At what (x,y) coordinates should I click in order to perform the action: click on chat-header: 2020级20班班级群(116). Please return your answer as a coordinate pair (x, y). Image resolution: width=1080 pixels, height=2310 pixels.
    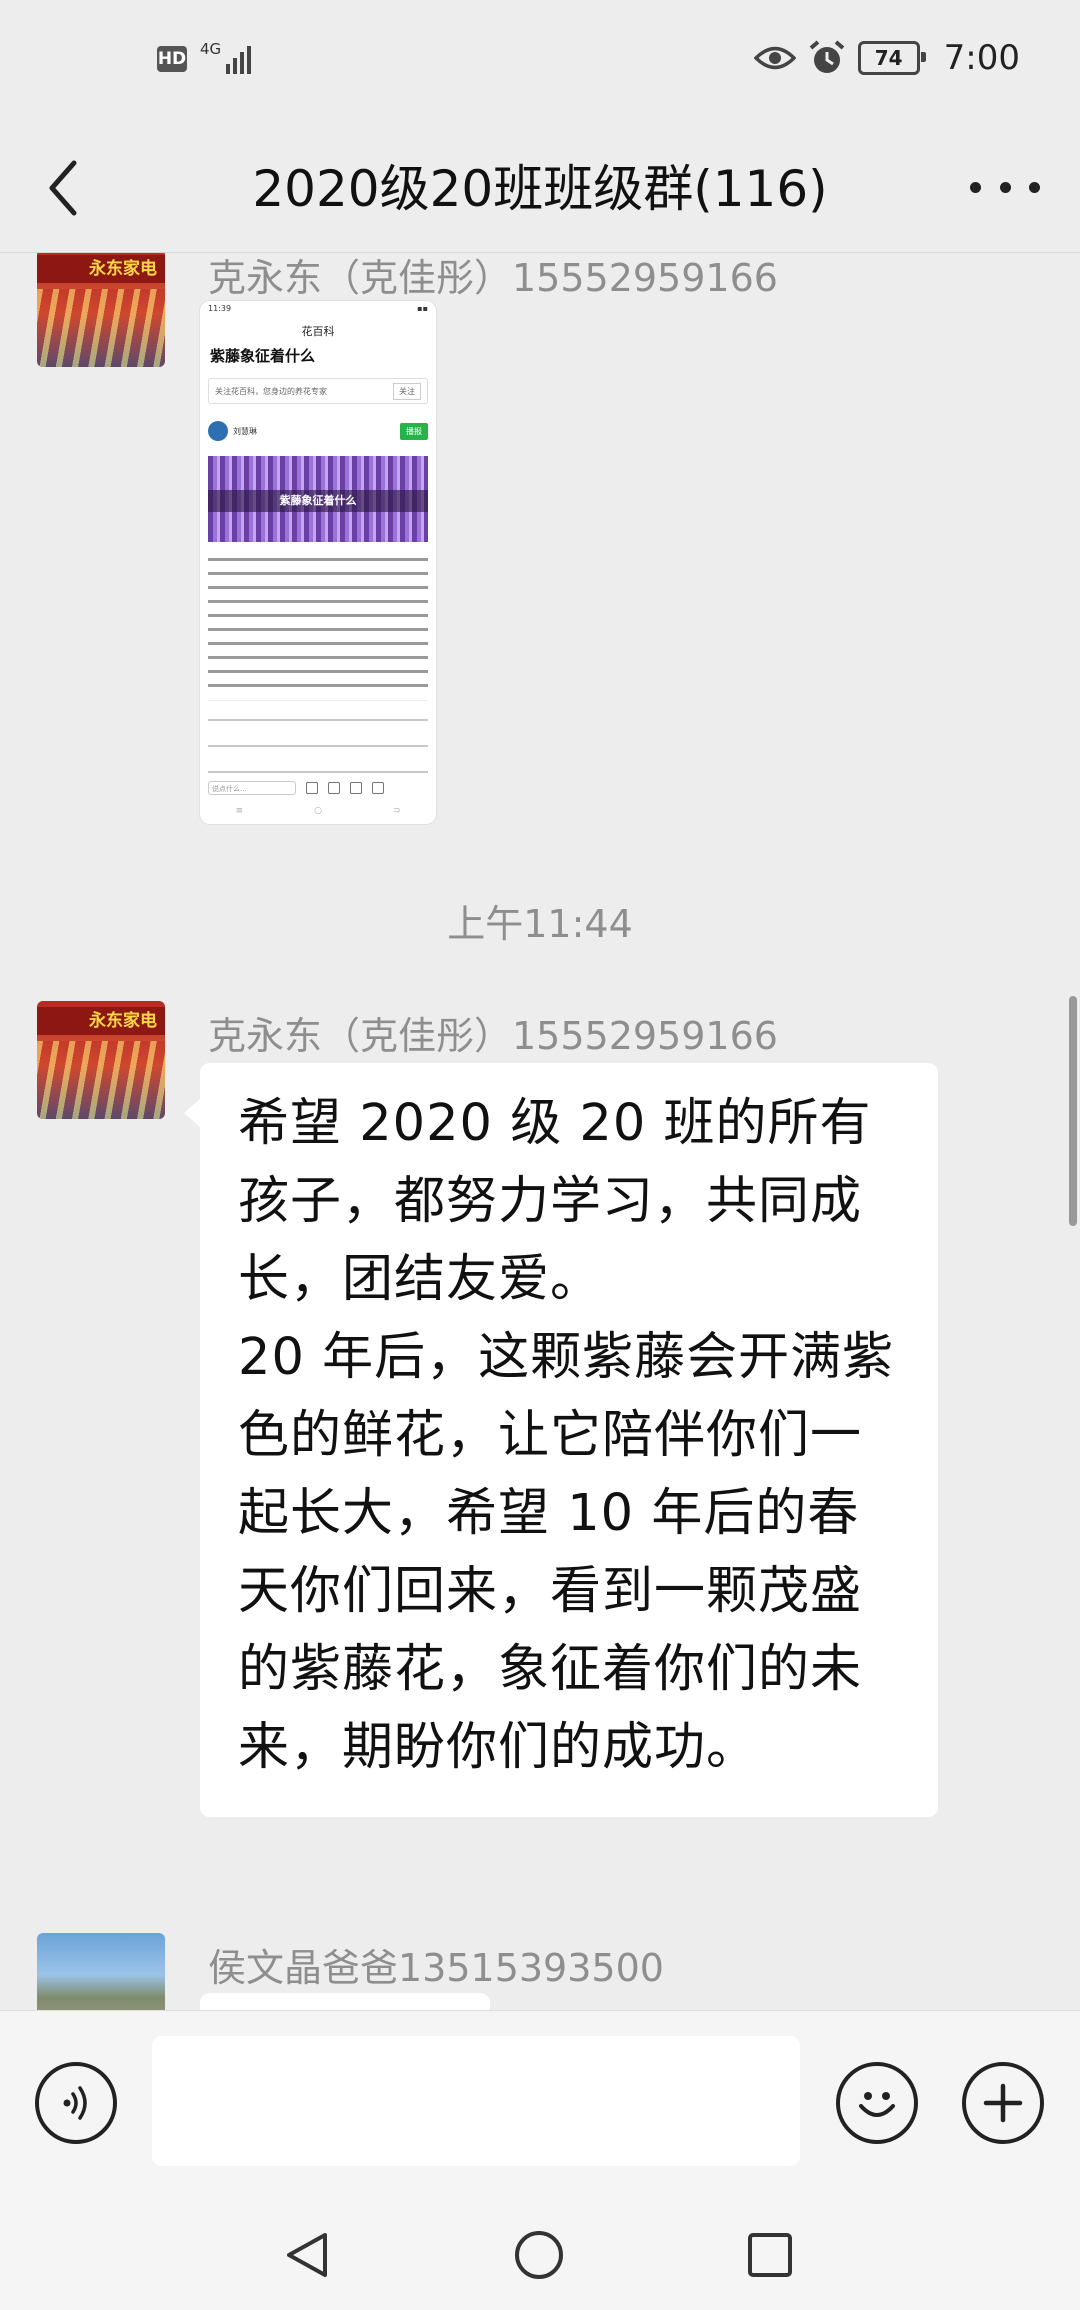
    Looking at the image, I should click on (540, 190).